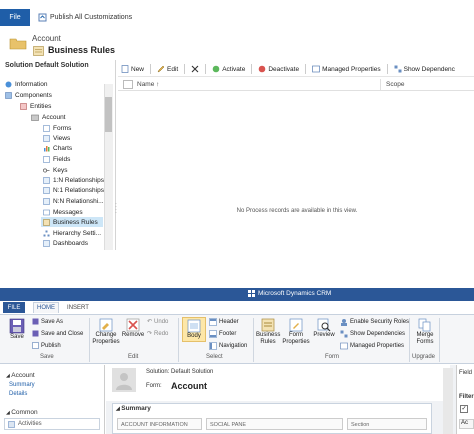 The width and height of the screenshot is (474, 434). What do you see at coordinates (57, 128) in the screenshot?
I see `tree-item-forms: Forms` at bounding box center [57, 128].